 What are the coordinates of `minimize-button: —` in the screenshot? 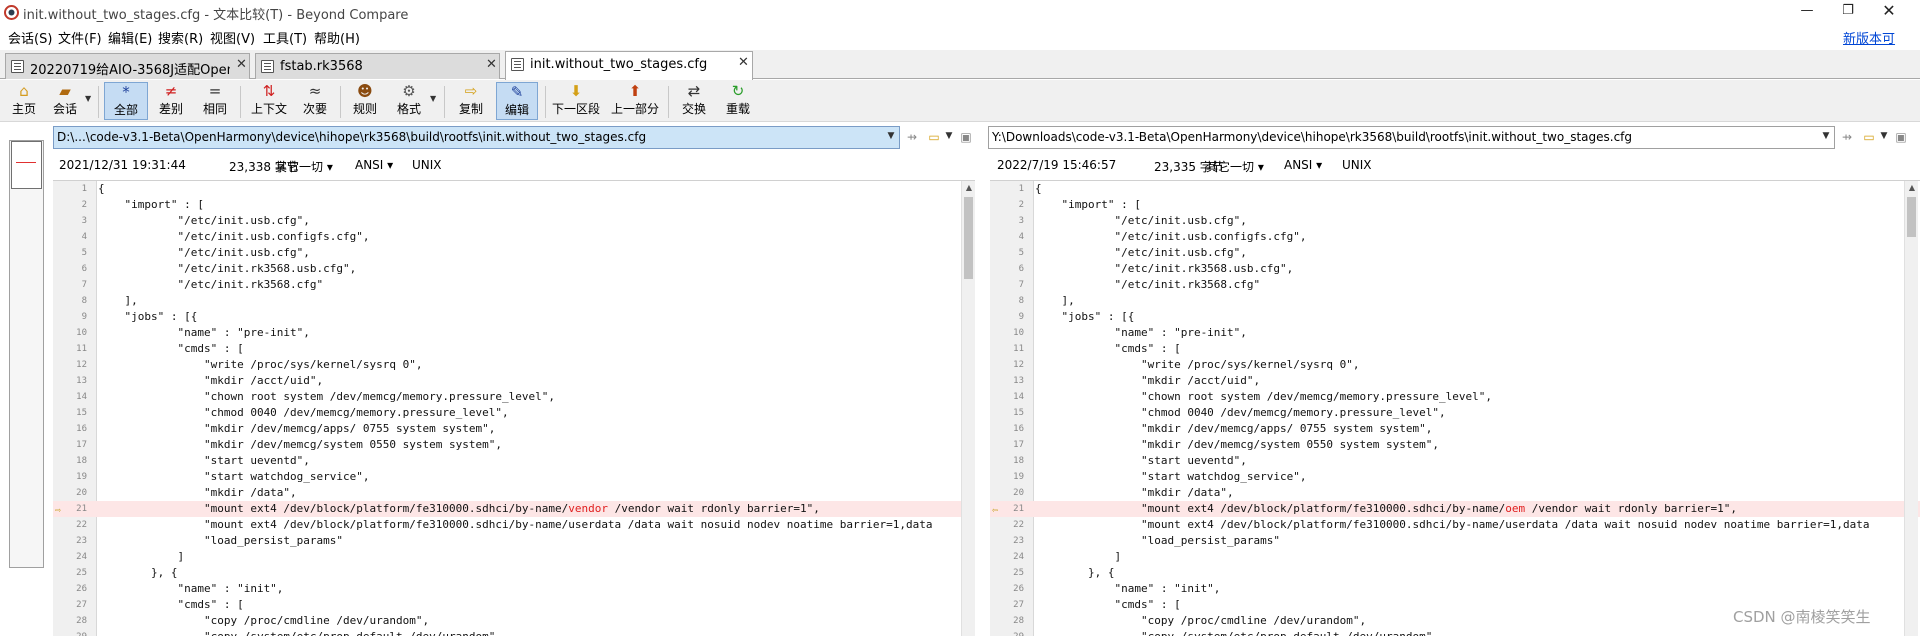 It's located at (1807, 12).